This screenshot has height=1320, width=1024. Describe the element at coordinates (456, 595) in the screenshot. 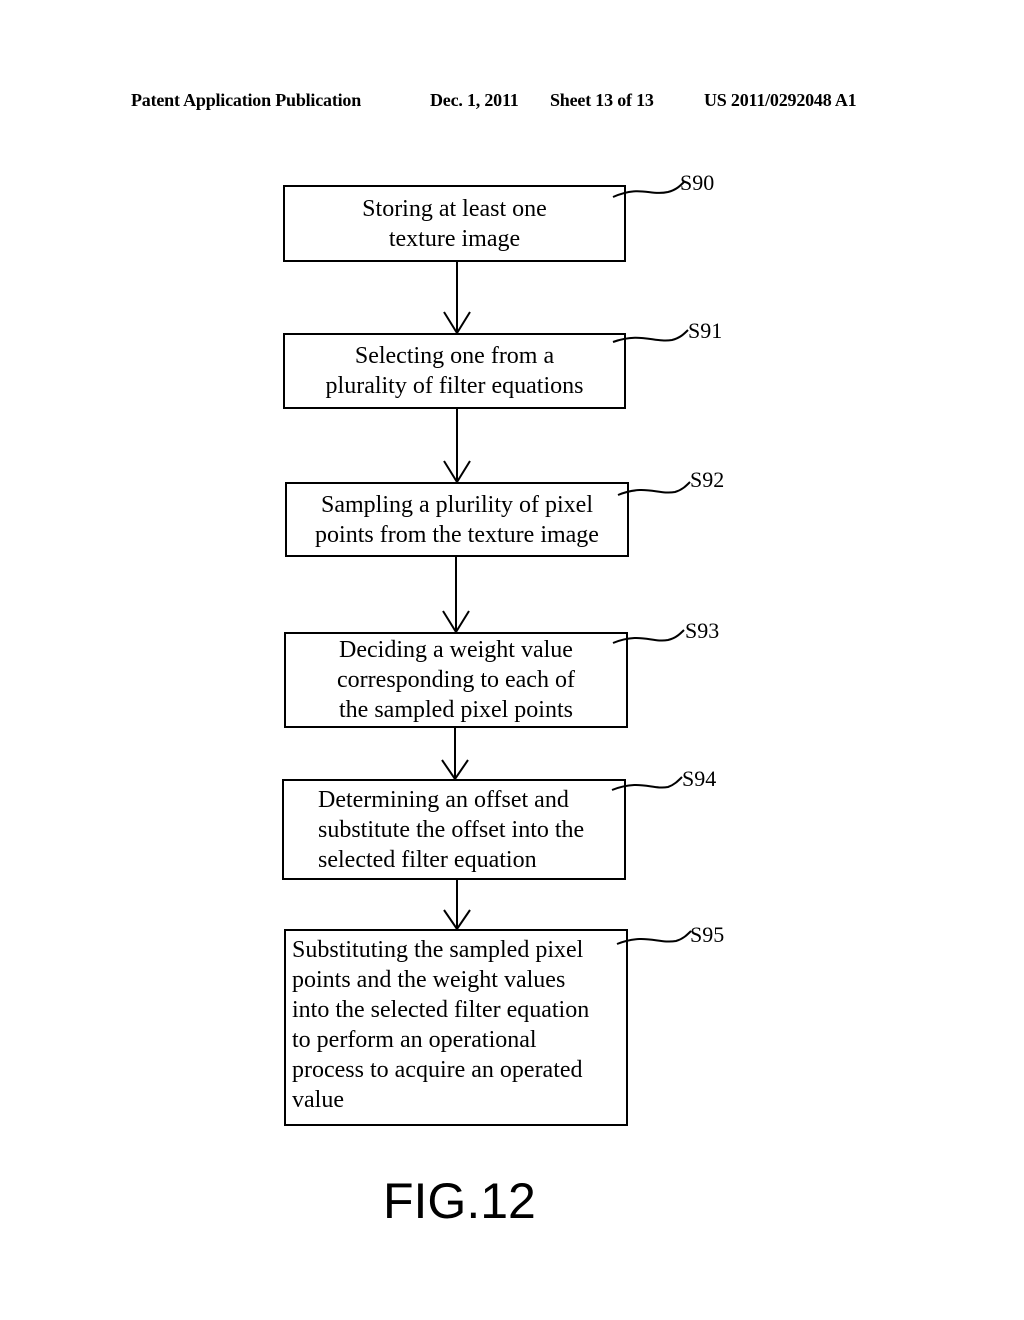

I see `arrow-s92-s93` at that location.